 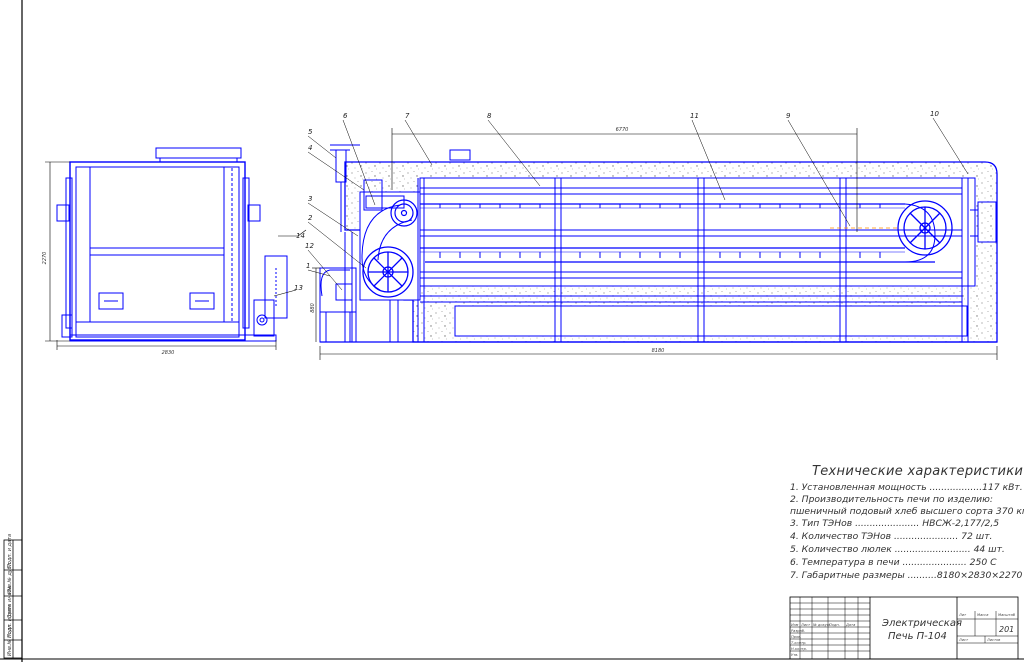 I want to click on specs-title: Технические характеристики, so click(x=918, y=471).